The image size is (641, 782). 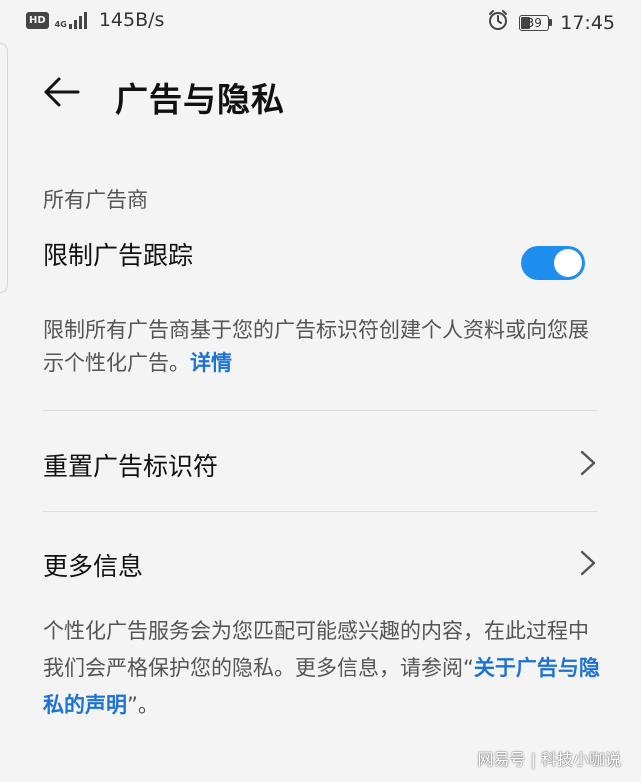 I want to click on more-info-row: 更多信息, so click(x=320, y=562).